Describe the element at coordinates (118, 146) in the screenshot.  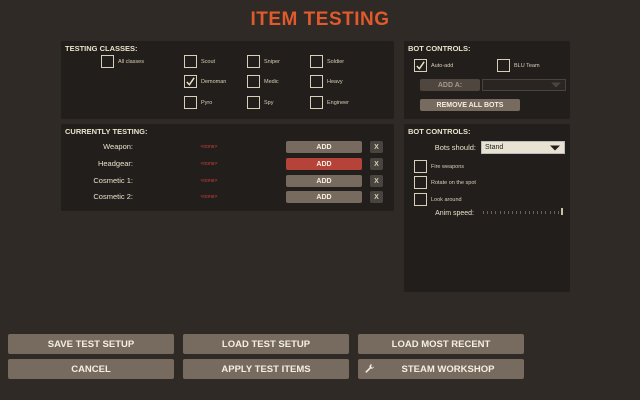
I see `row-label: Weapon:` at that location.